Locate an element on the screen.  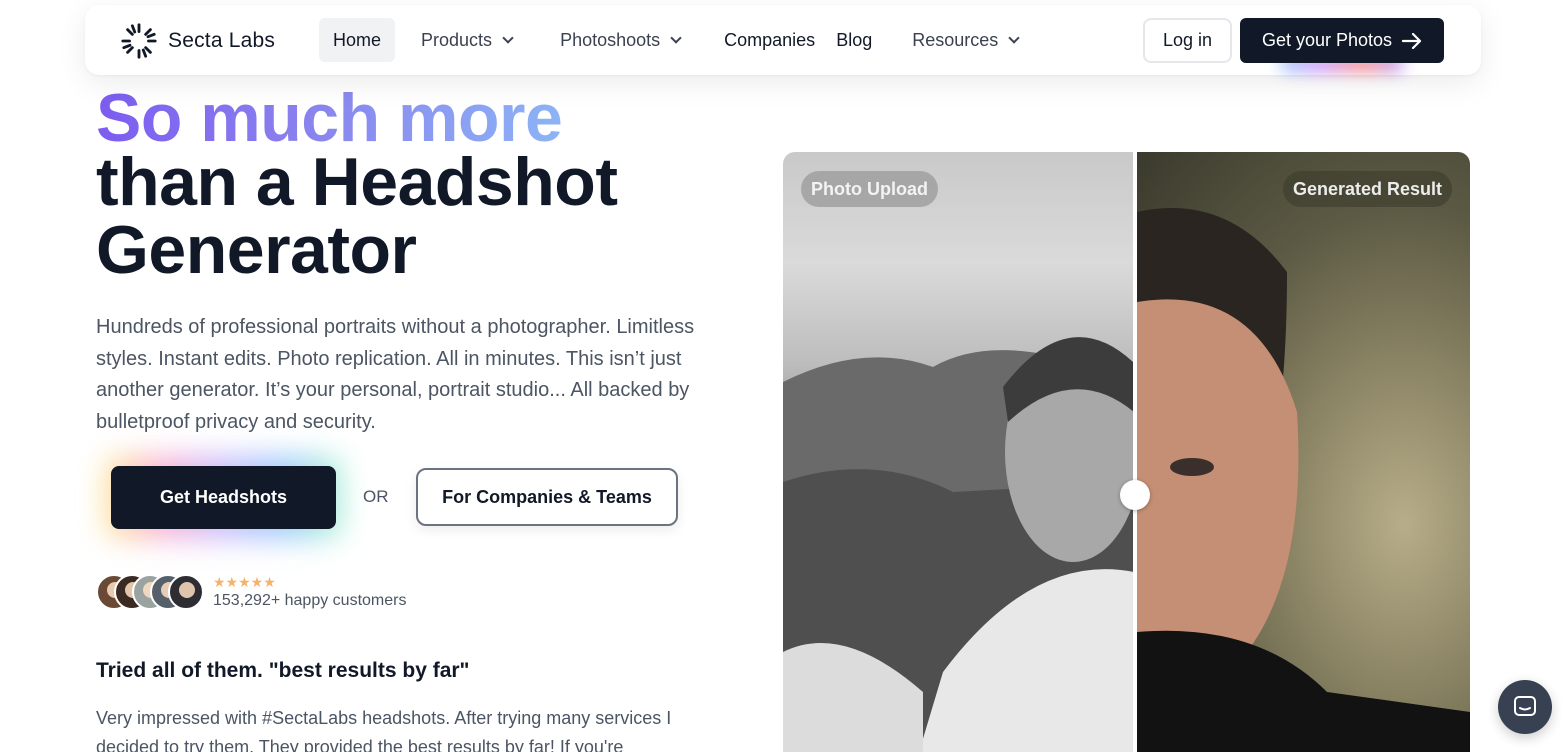
nav-item-companies: Companies is located at coordinates (769, 40).